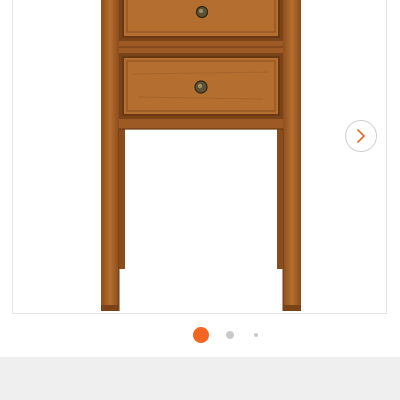  I want to click on carousel-pagination, so click(200, 335).